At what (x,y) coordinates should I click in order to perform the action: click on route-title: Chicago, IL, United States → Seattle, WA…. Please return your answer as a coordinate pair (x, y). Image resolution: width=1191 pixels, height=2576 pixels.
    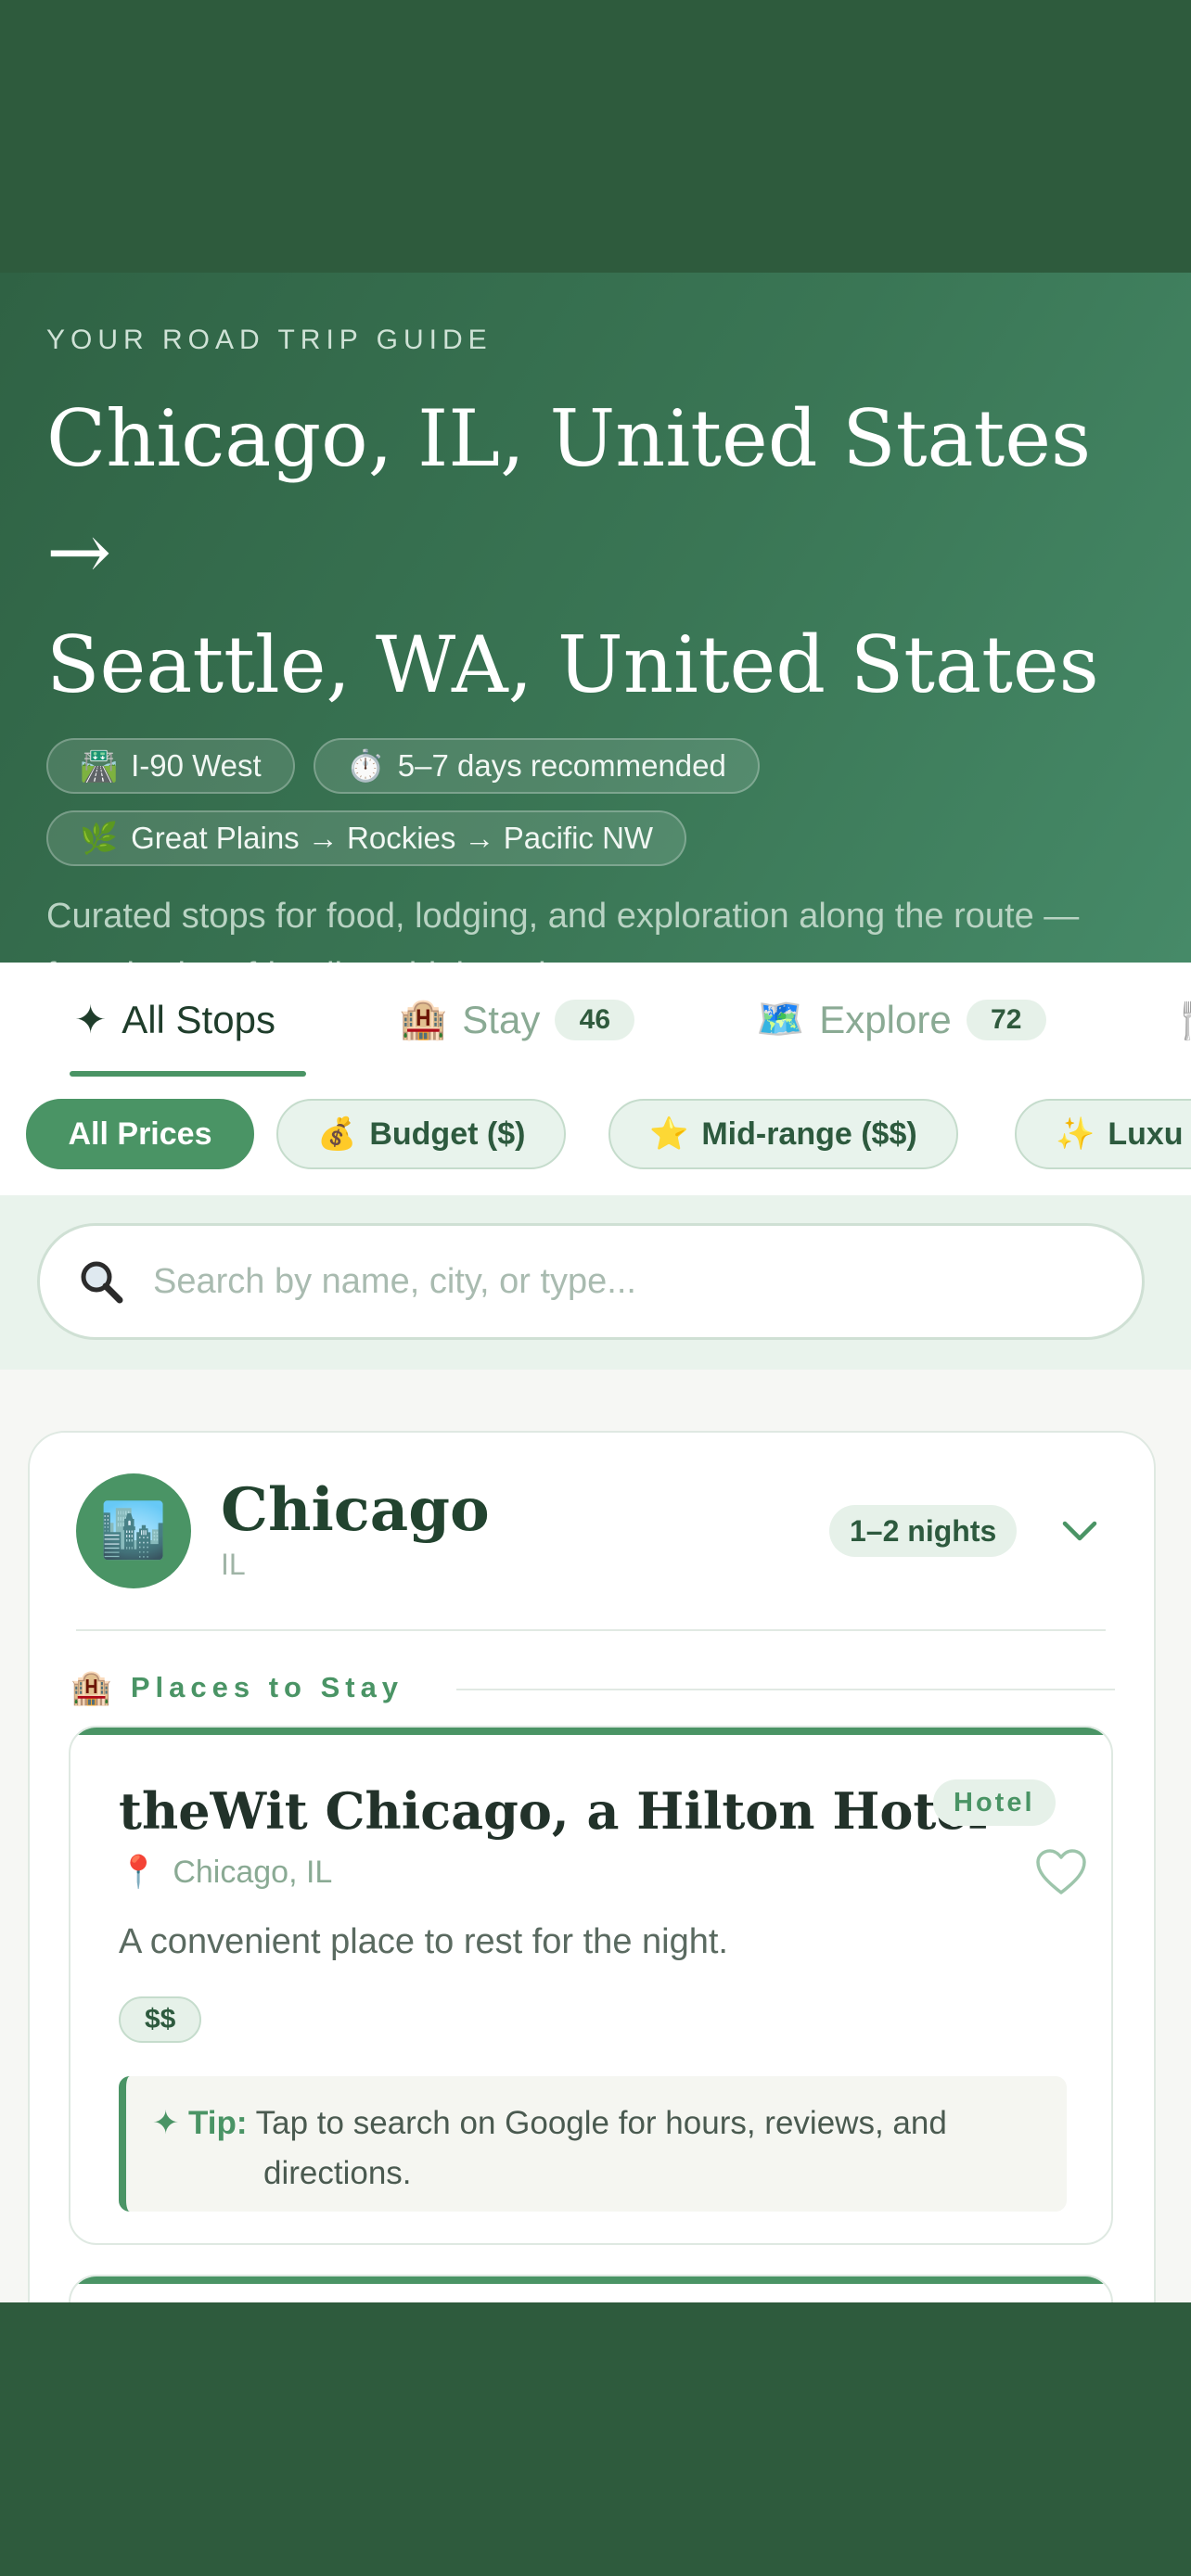
    Looking at the image, I should click on (595, 551).